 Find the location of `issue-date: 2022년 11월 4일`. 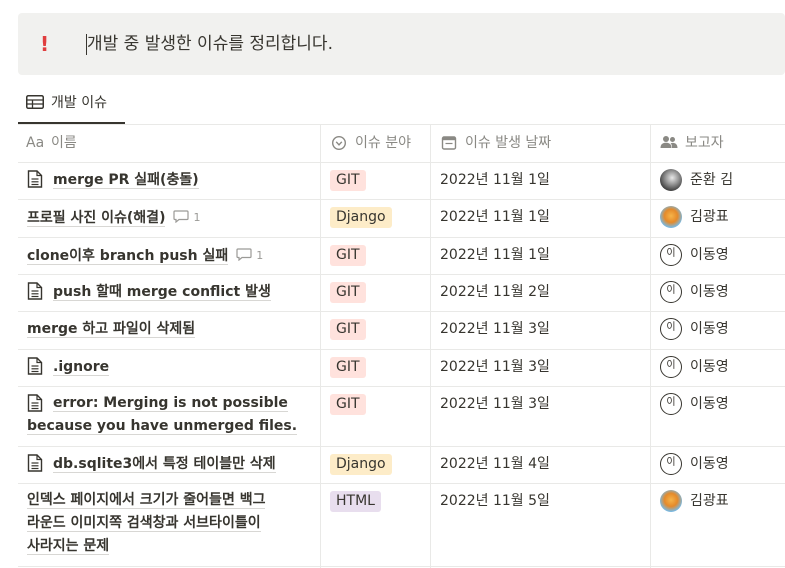

issue-date: 2022년 11월 4일 is located at coordinates (495, 464).